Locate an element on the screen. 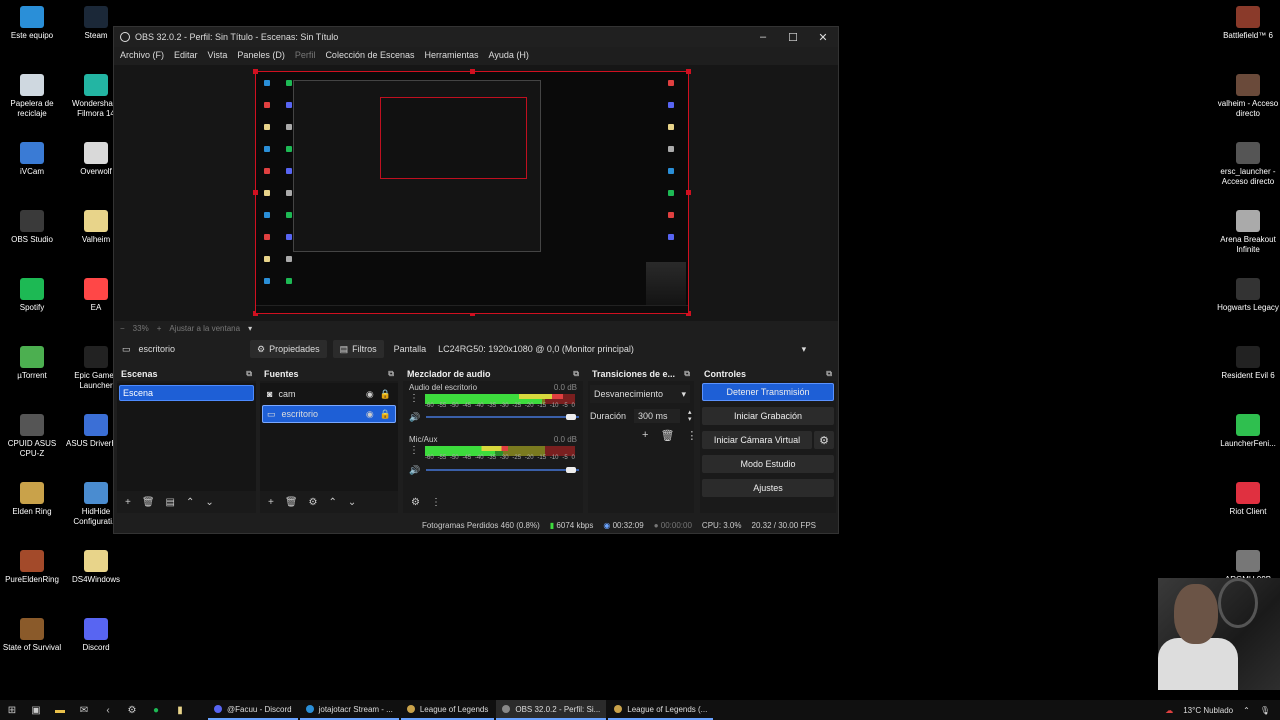 Image resolution: width=1280 pixels, height=720 pixels. folder-icon: ▬ is located at coordinates (60, 710).